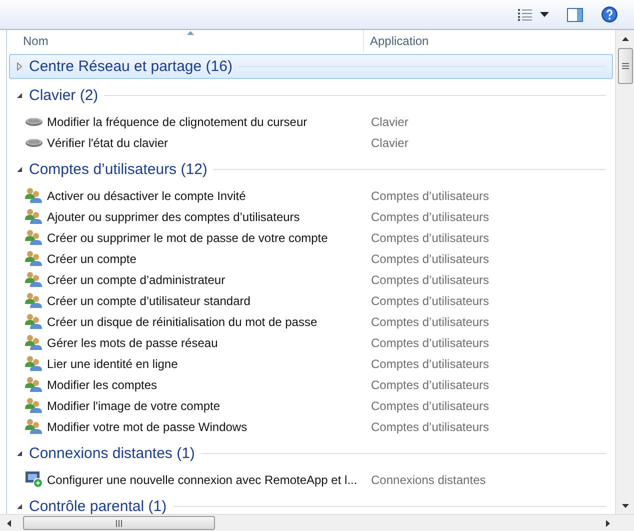 The image size is (634, 531). Describe the element at coordinates (311, 453) in the screenshot. I see `group-header: Connexions distantes (1)` at that location.